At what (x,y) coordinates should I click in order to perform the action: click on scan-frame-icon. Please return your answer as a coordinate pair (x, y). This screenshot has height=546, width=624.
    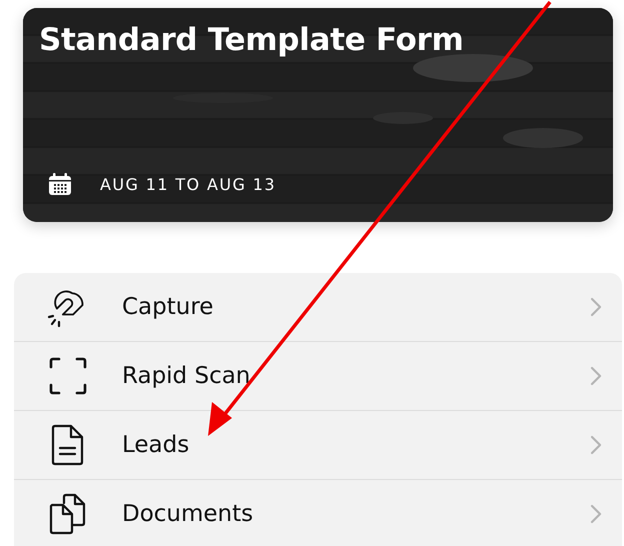
    Looking at the image, I should click on (68, 376).